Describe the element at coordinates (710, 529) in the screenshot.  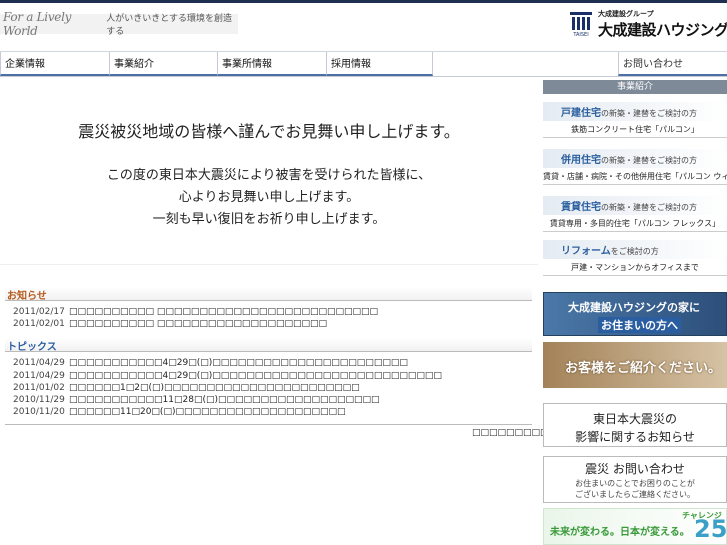
I see `challenge-banner-number: 25` at that location.